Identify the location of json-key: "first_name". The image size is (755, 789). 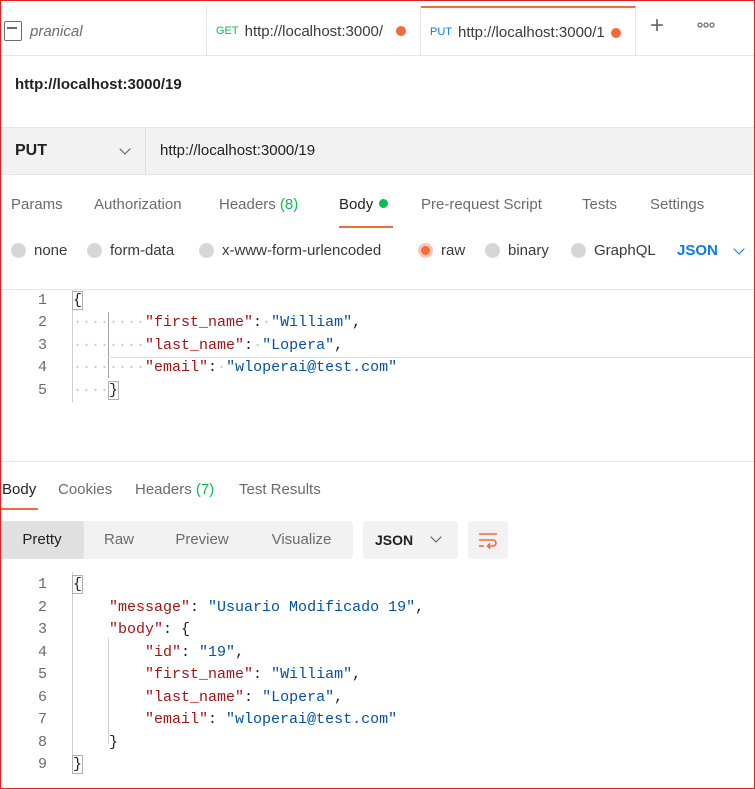
(199, 322).